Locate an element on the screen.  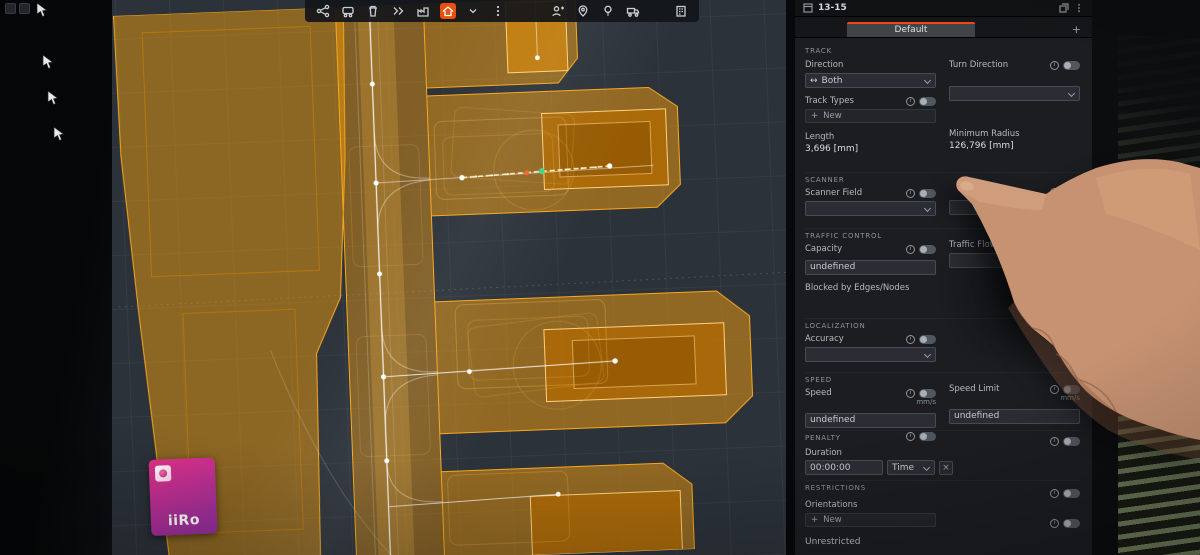
plus-icon: + is located at coordinates (815, 116).